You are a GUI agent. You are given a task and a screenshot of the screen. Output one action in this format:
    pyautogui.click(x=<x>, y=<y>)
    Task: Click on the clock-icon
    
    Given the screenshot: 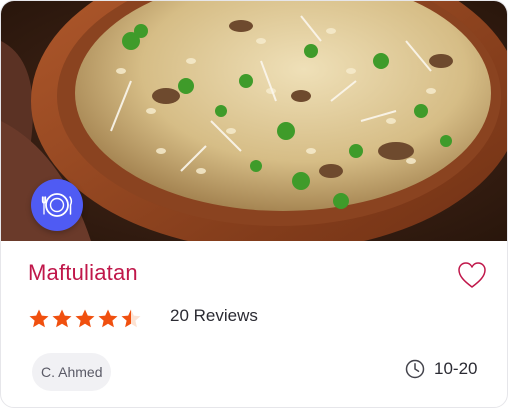 What is the action you would take?
    pyautogui.click(x=415, y=369)
    